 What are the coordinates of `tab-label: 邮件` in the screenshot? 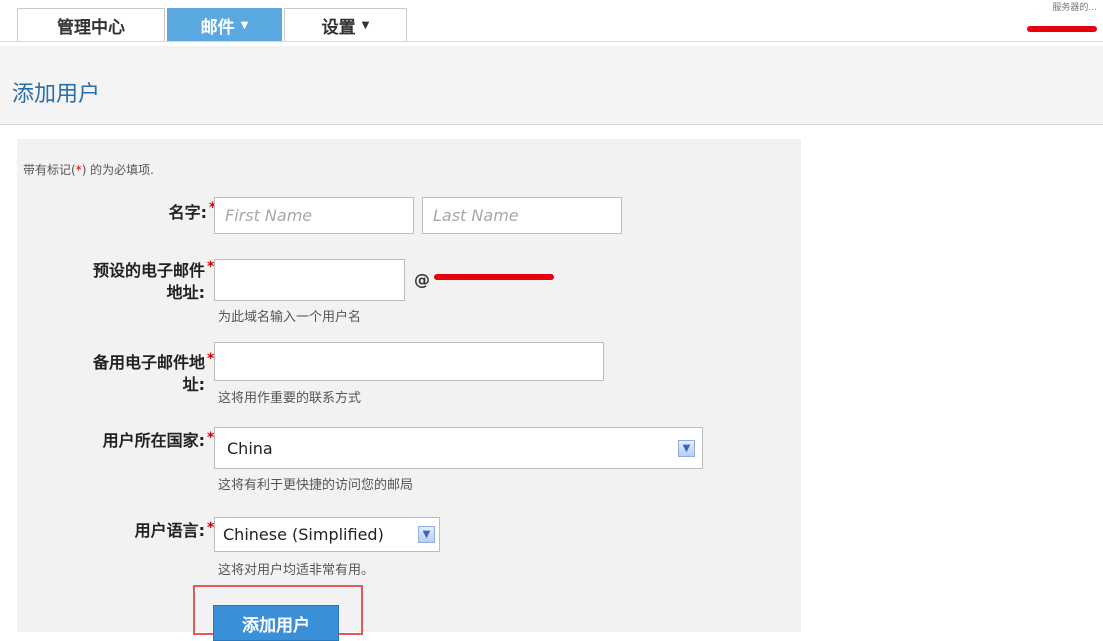 It's located at (217, 28).